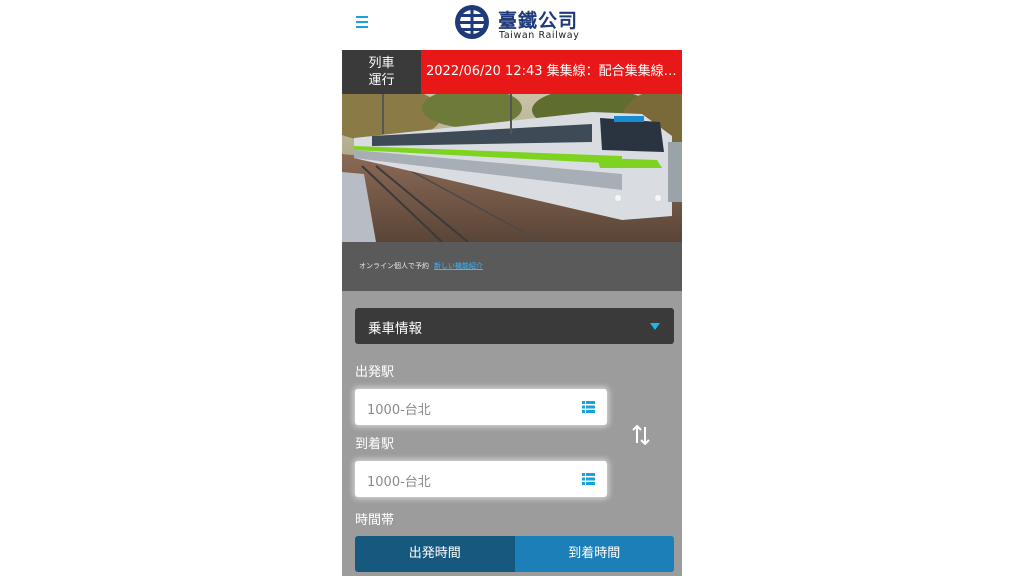  I want to click on banner-image, so click(512, 168).